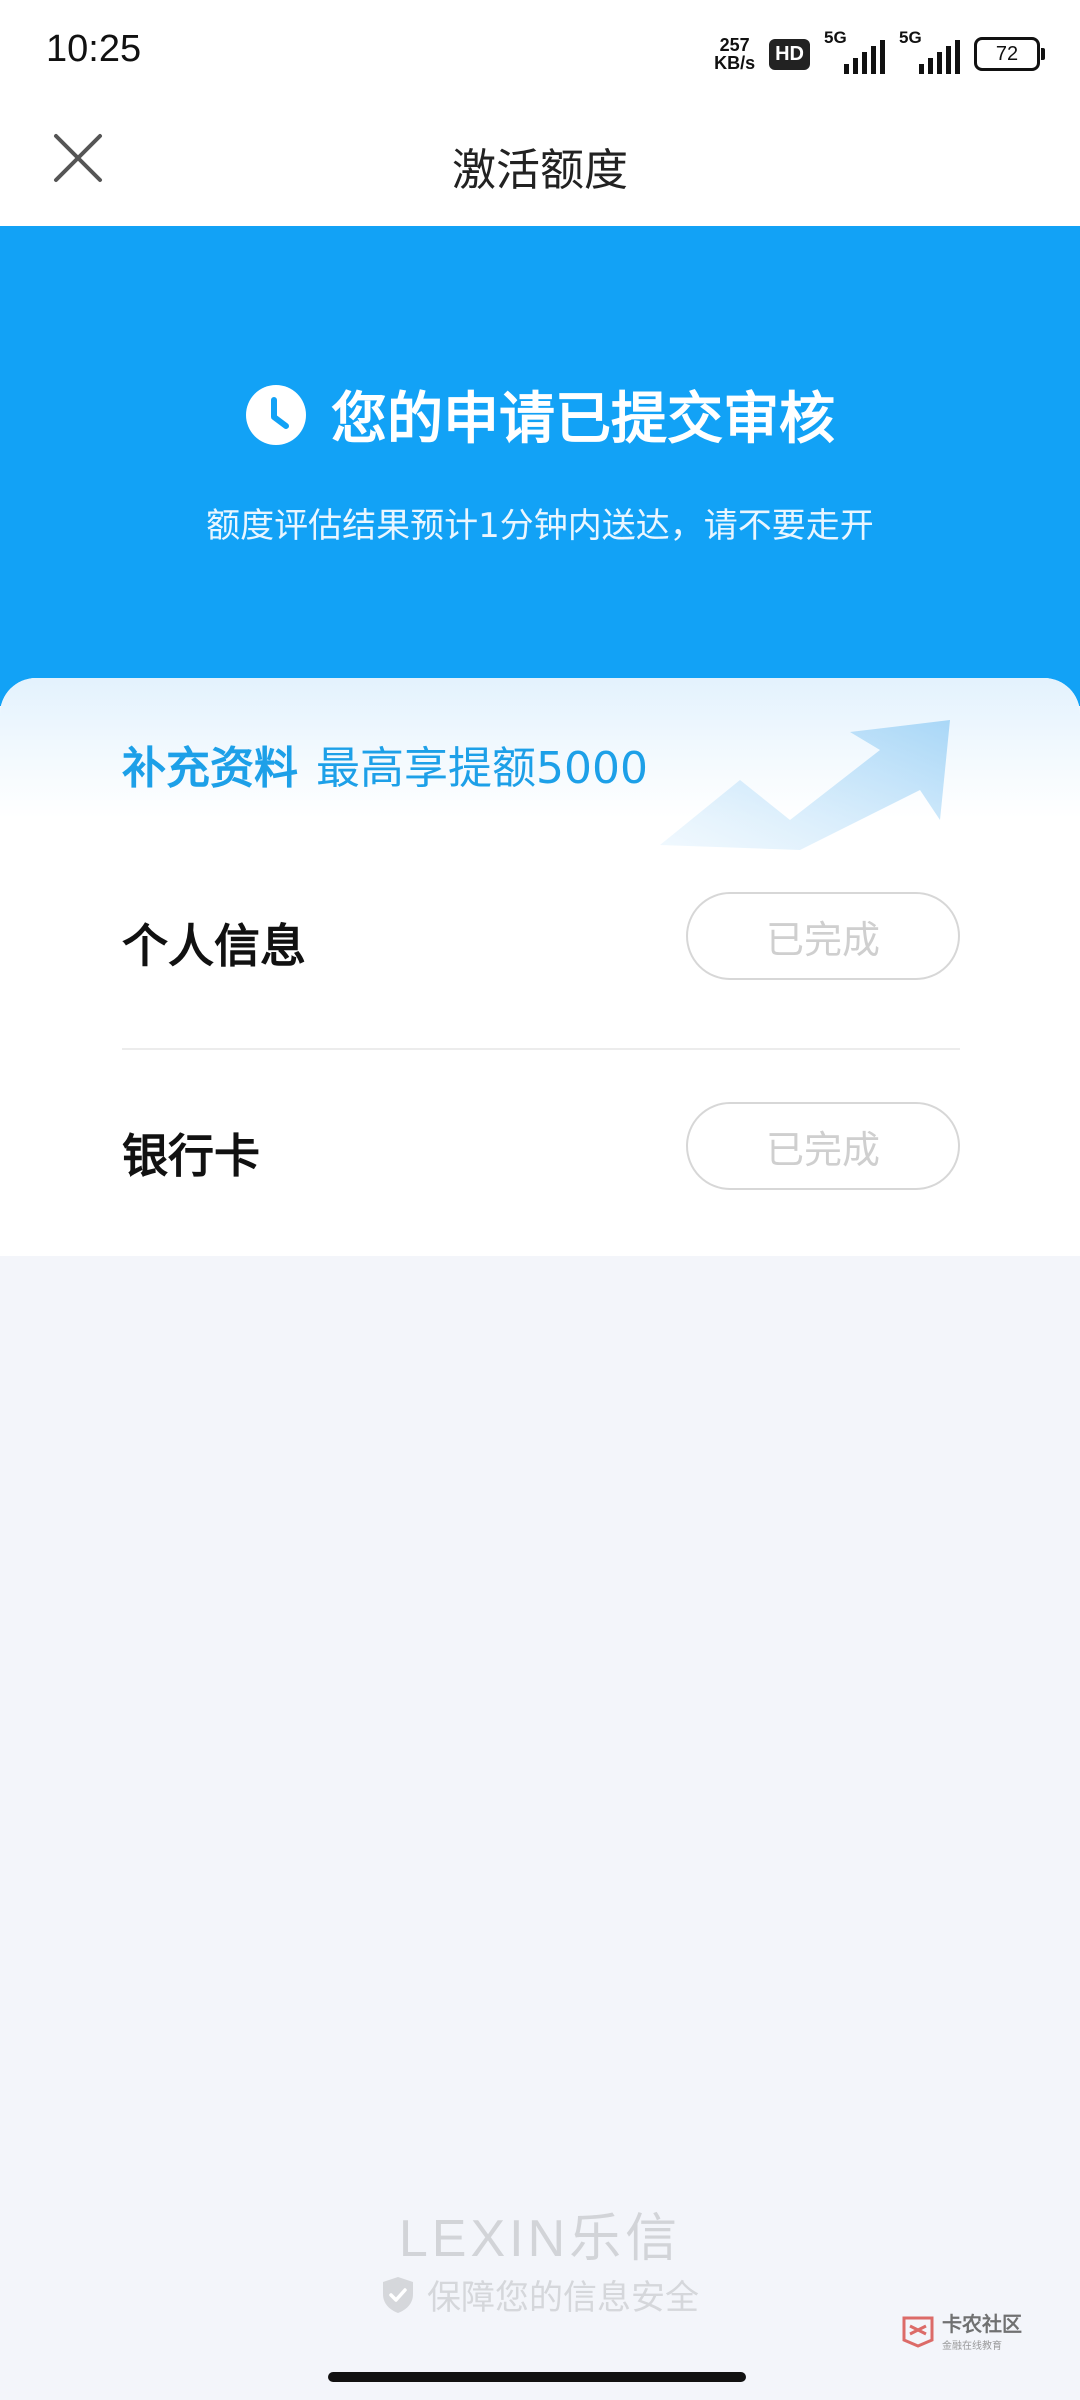  What do you see at coordinates (191, 1156) in the screenshot?
I see `item-label: 银行卡` at bounding box center [191, 1156].